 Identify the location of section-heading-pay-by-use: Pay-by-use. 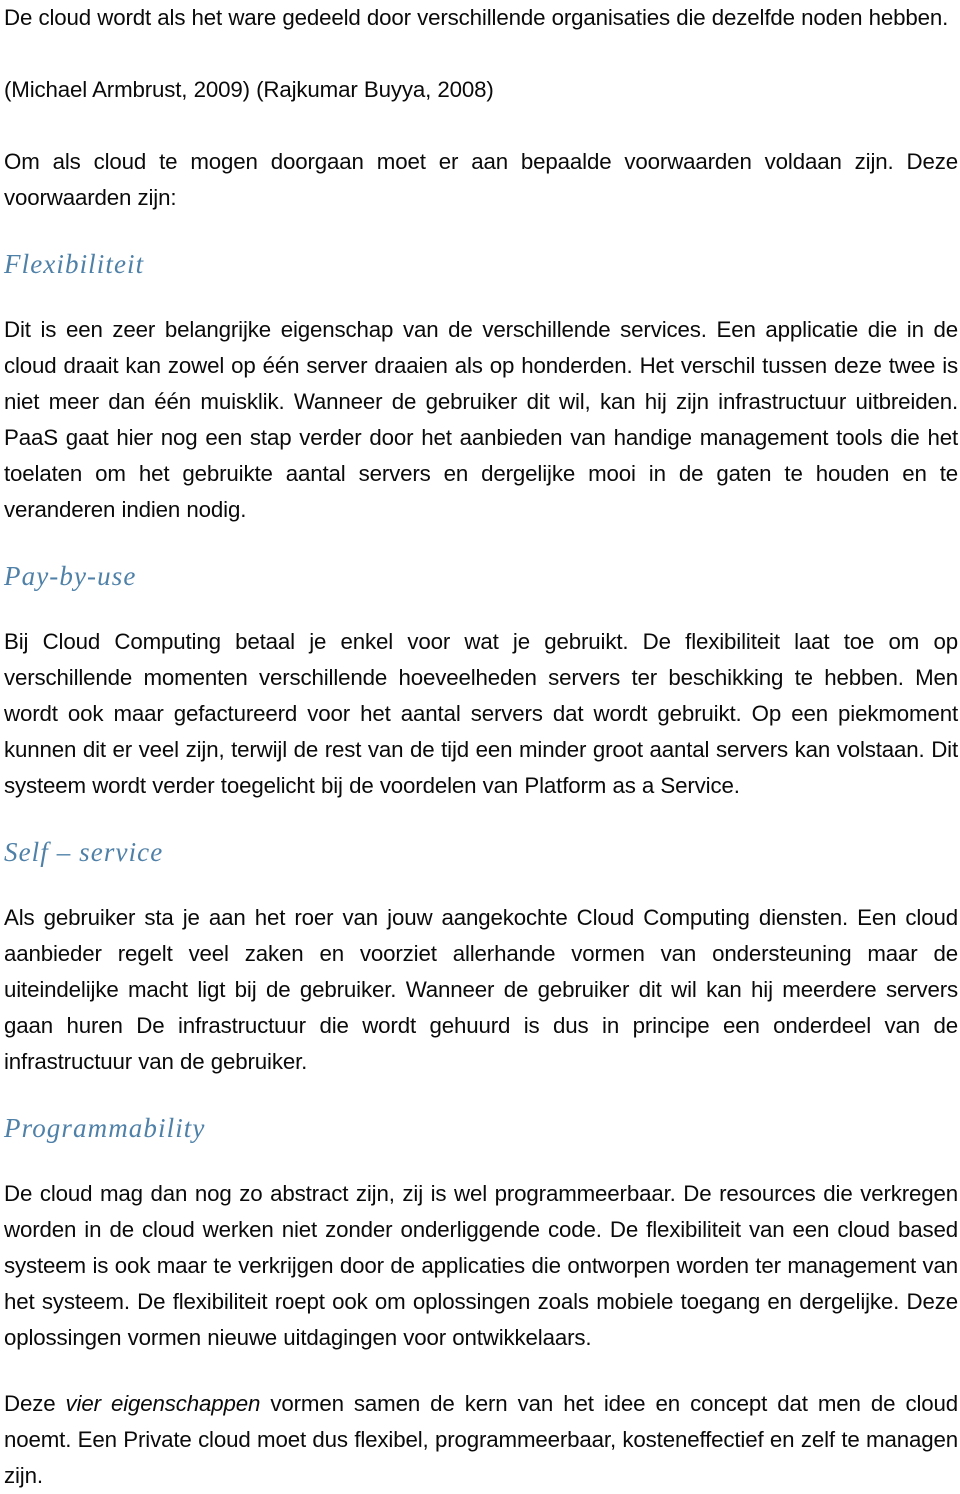
(70, 576).